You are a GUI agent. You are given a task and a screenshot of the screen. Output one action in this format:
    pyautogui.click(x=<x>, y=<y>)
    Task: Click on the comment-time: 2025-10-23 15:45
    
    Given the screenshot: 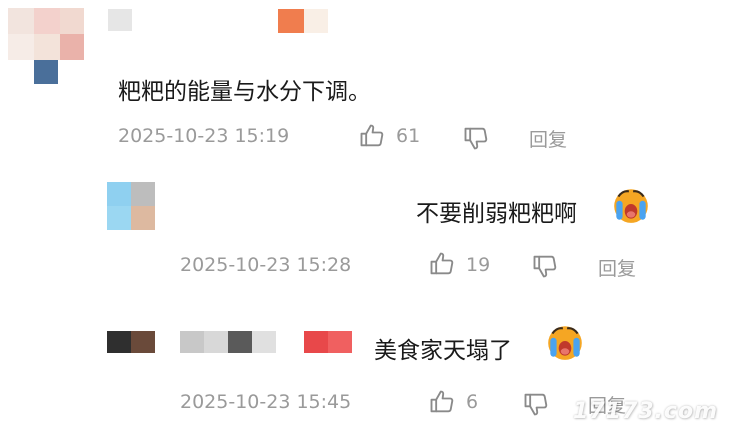 What is the action you would take?
    pyautogui.click(x=266, y=402)
    